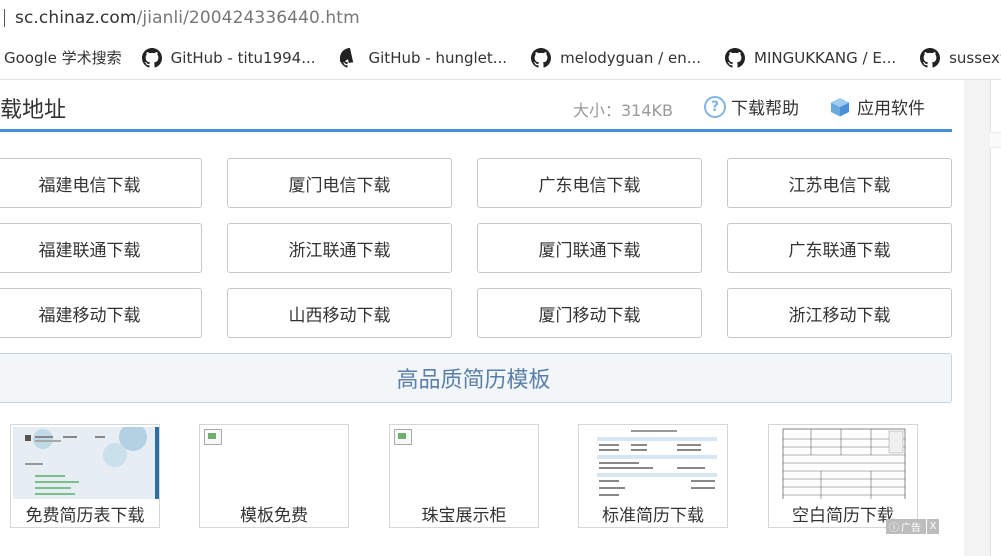 The image size is (1001, 556). I want to click on right-sidebar, so click(982, 318).